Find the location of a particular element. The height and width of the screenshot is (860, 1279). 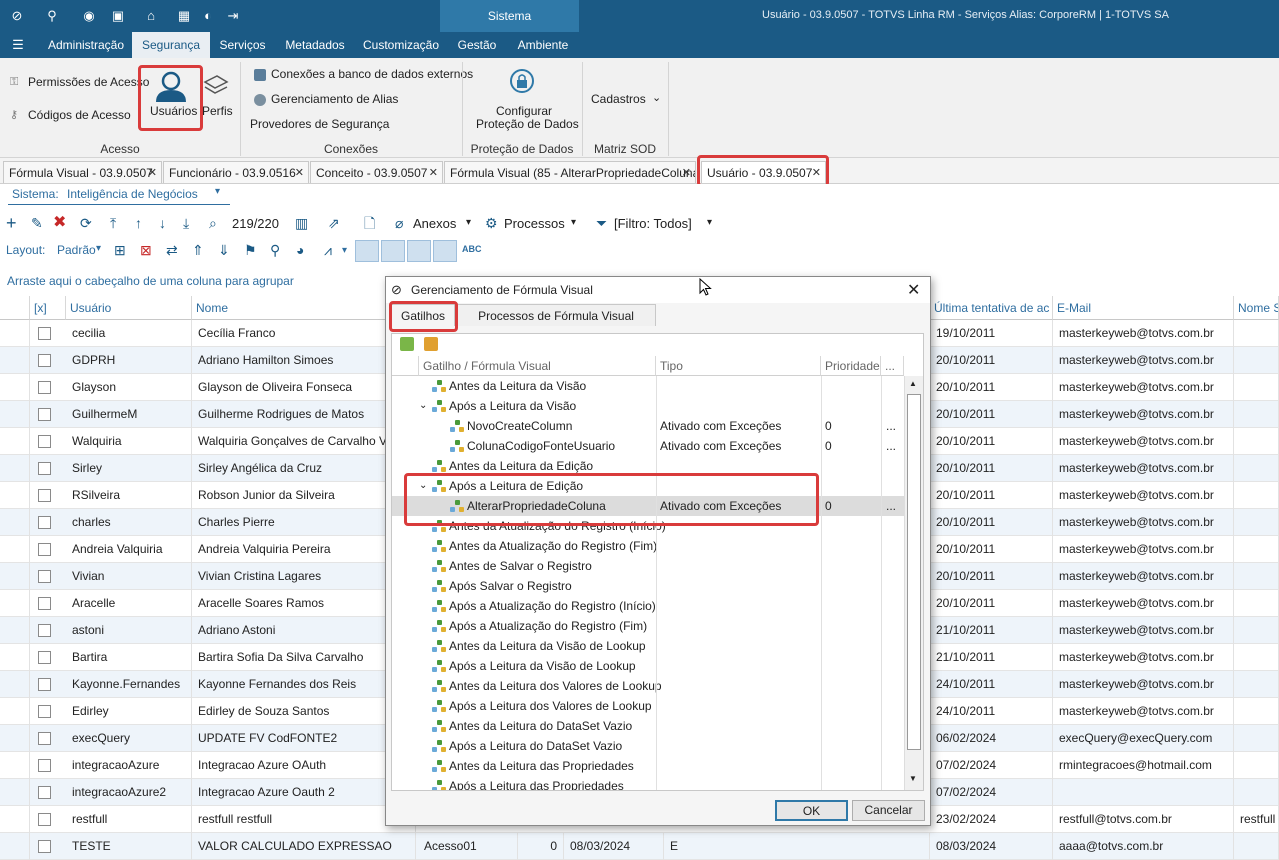

hamburger-icon: ☰ is located at coordinates (18, 45).